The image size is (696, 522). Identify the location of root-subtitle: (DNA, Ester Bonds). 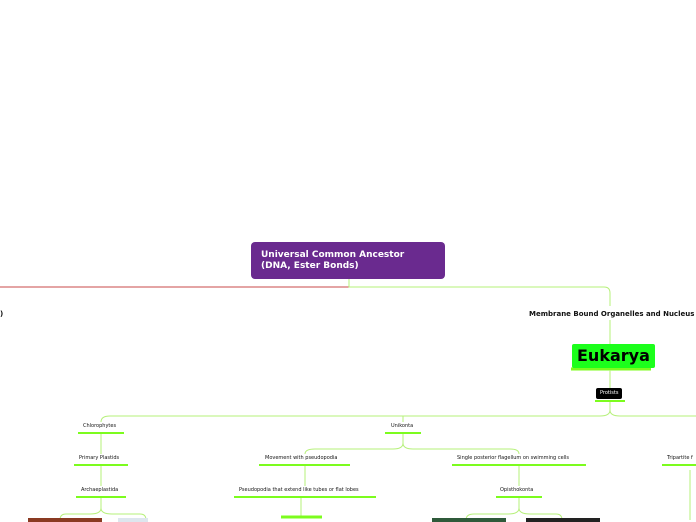
(310, 266).